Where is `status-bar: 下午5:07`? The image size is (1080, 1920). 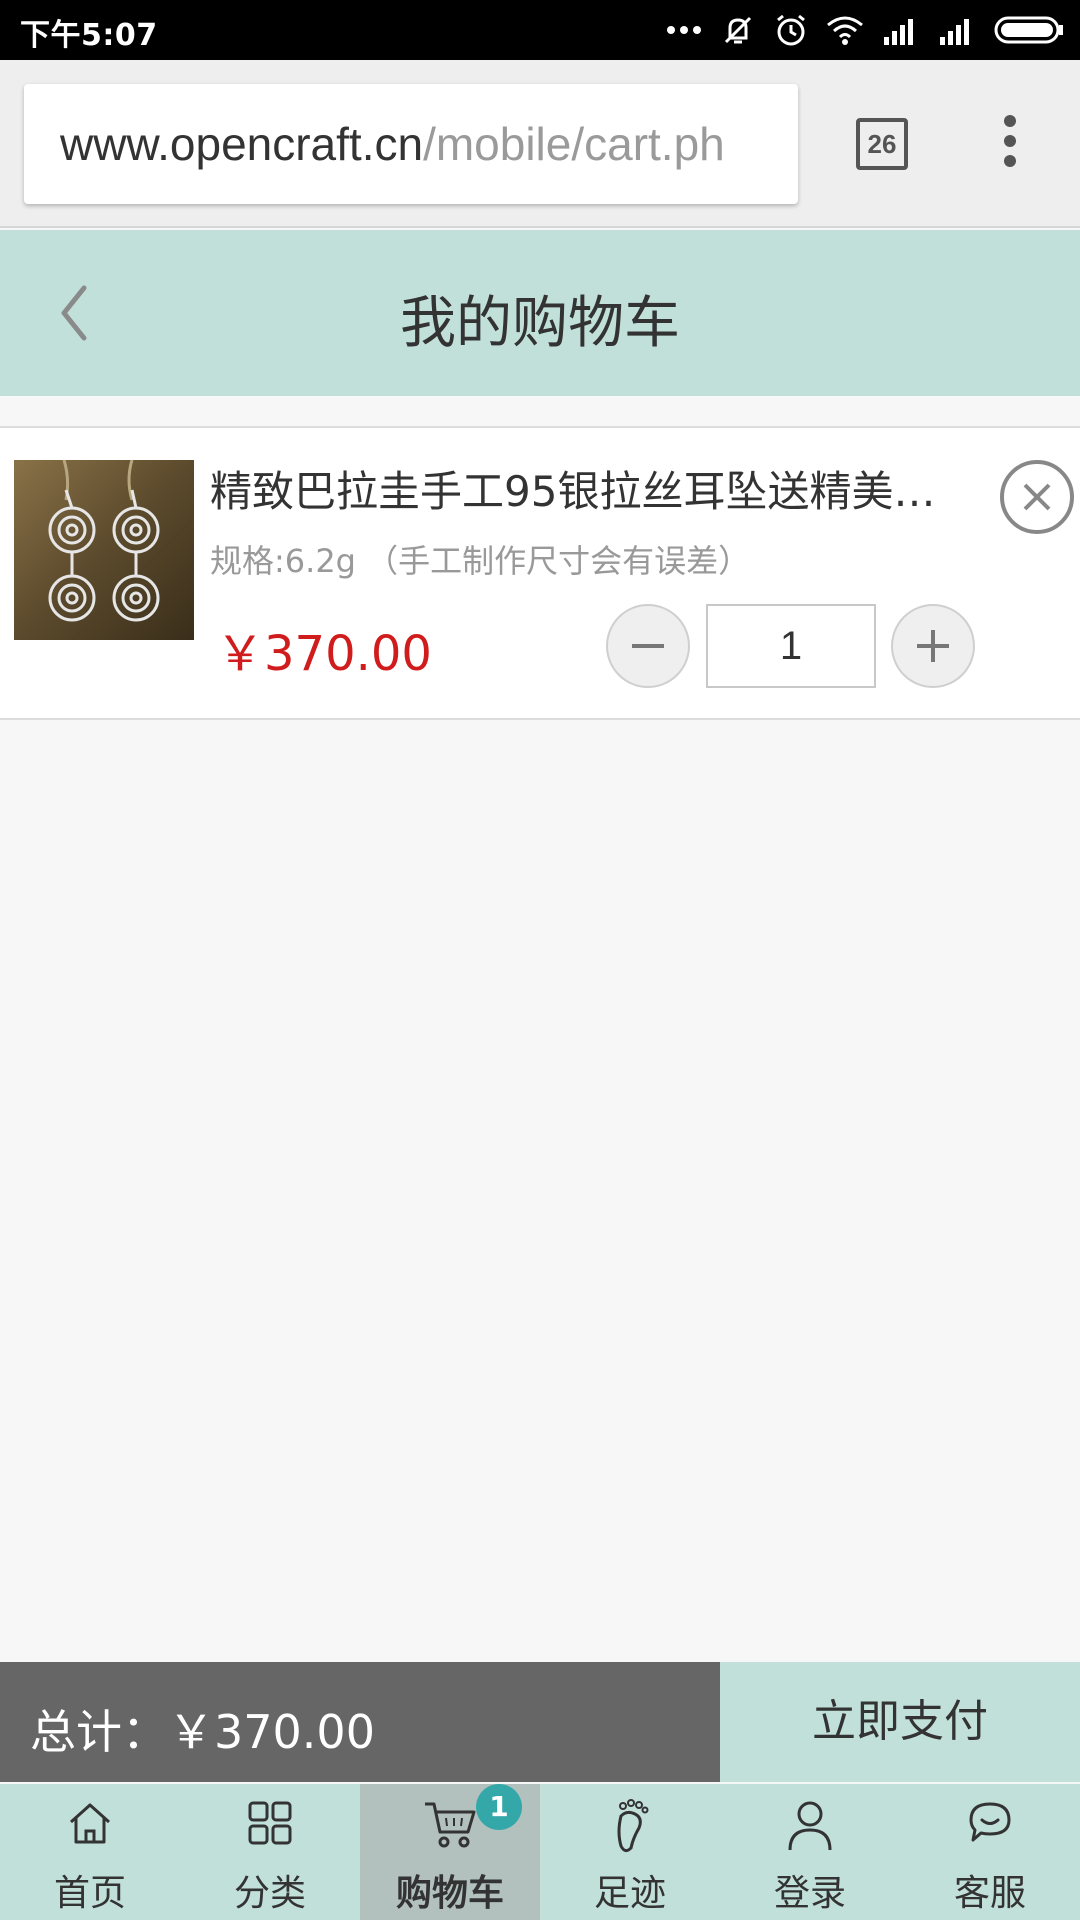 status-bar: 下午5:07 is located at coordinates (540, 30).